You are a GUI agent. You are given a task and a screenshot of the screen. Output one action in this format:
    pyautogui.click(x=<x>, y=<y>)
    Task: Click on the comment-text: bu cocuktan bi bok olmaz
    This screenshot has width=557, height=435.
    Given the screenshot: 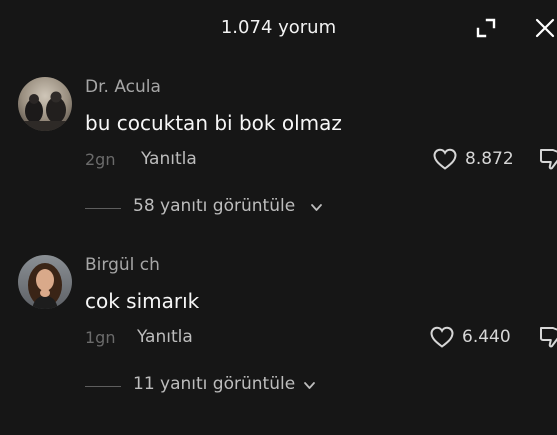 What is the action you would take?
    pyautogui.click(x=213, y=123)
    